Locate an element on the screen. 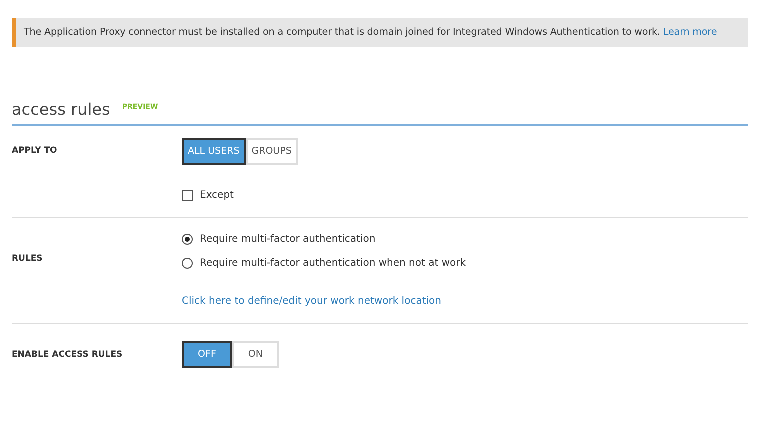 This screenshot has height=423, width=763. toggle-option: OFF is located at coordinates (207, 354).